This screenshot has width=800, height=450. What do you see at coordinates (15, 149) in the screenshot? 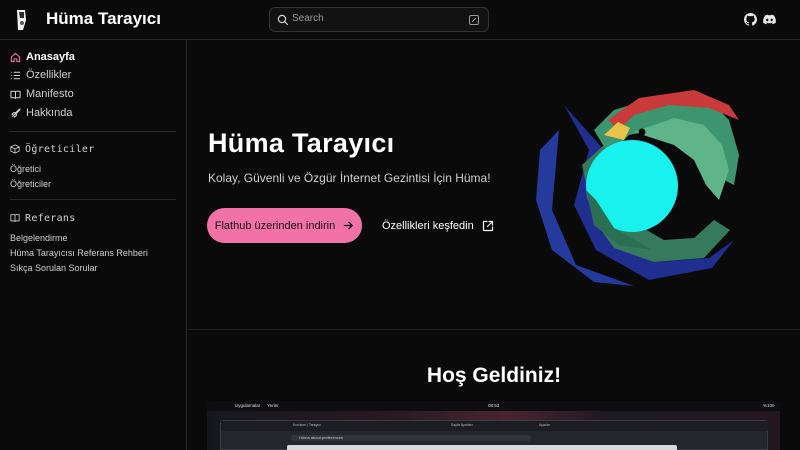
I see `cube-icon` at bounding box center [15, 149].